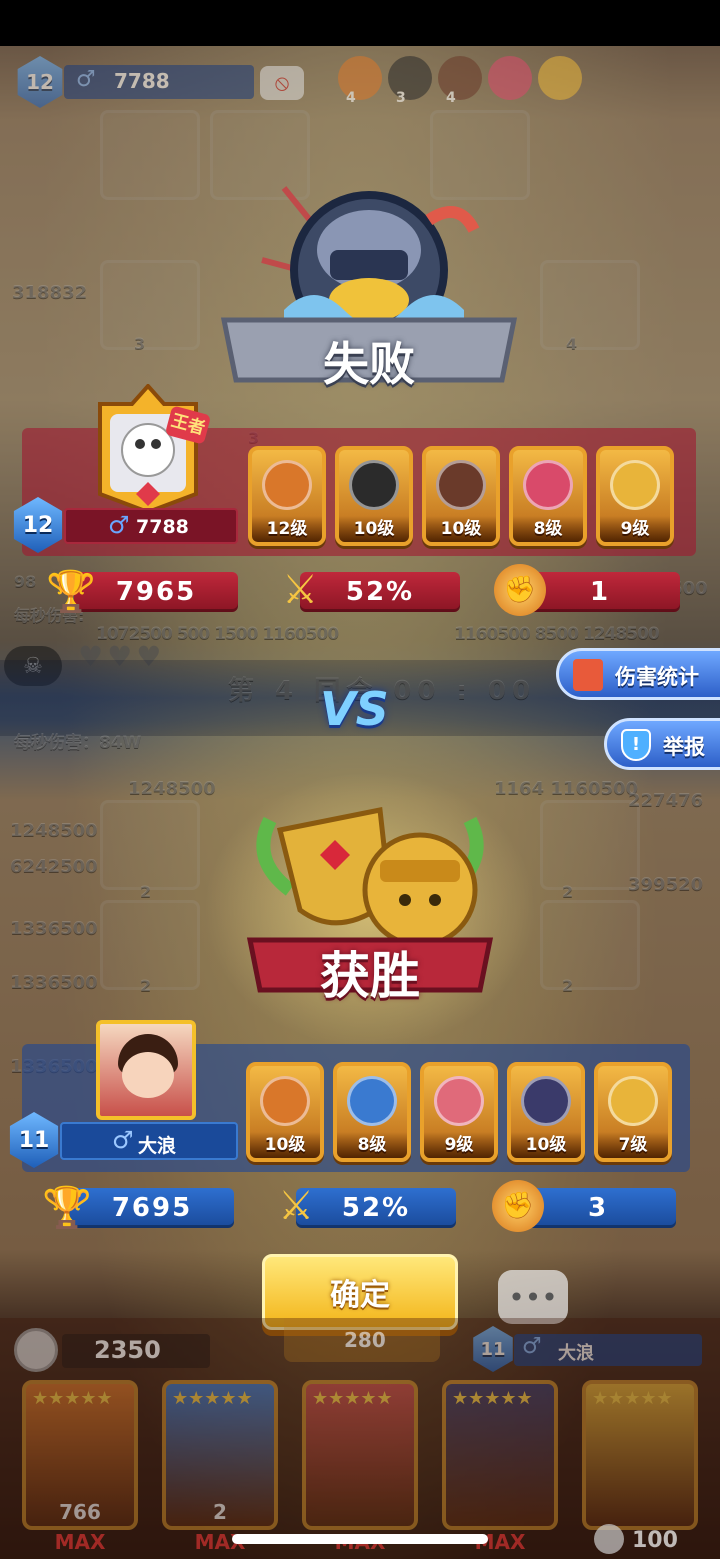  I want to click on max-label: MAX, so click(80, 1542).